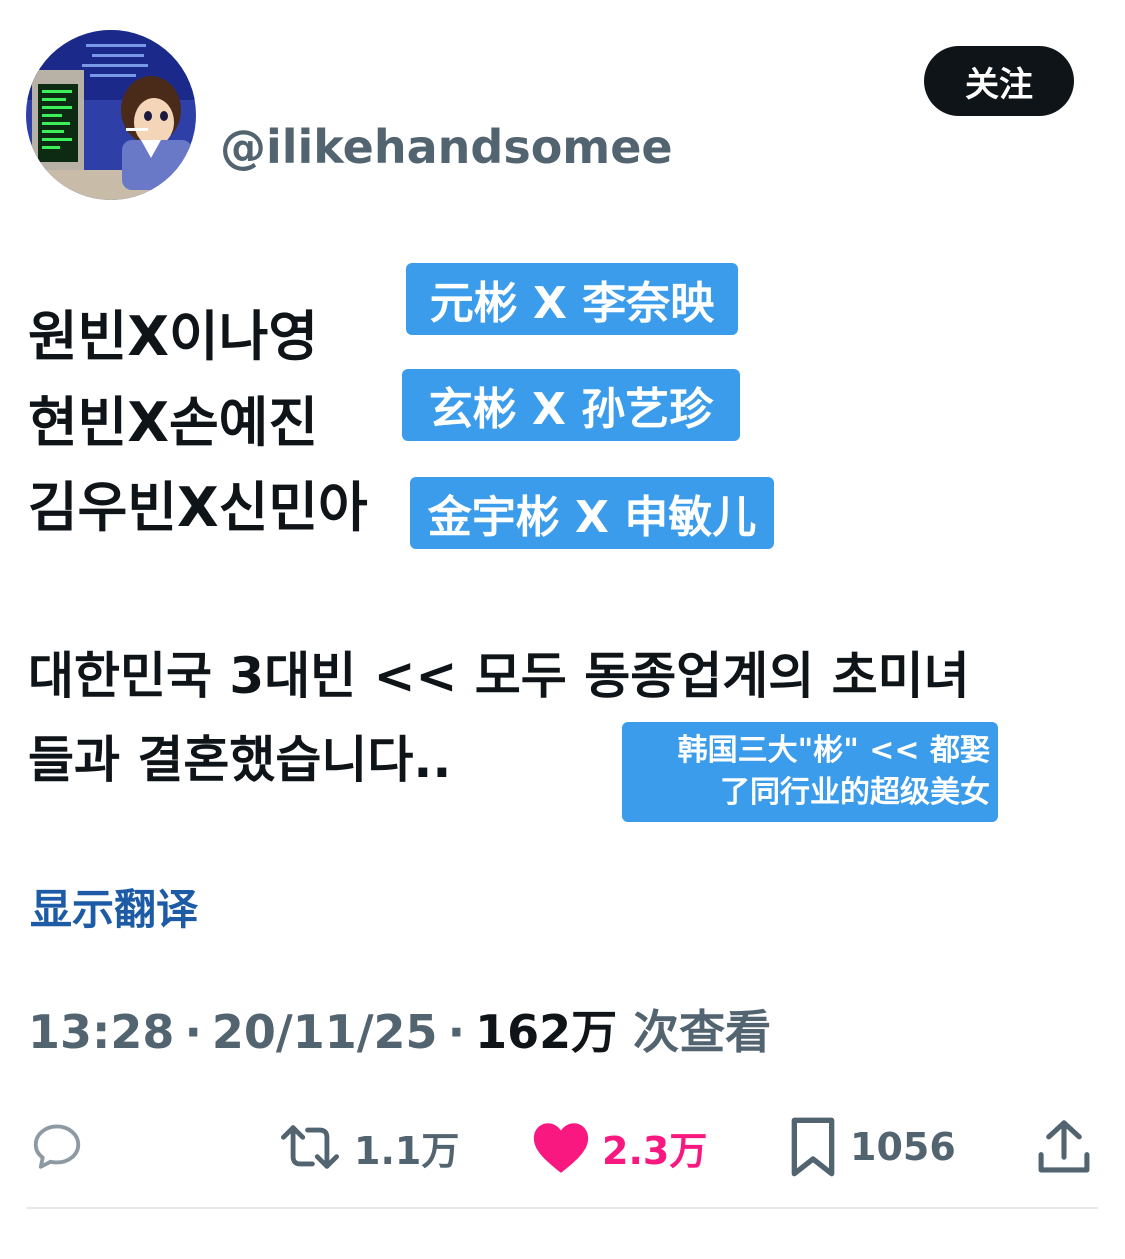 This screenshot has width=1125, height=1259. What do you see at coordinates (499, 676) in the screenshot?
I see `tweet-paragraph-line-1: 대한민국 3대빈 << 모두 동종업계의 초미녀` at bounding box center [499, 676].